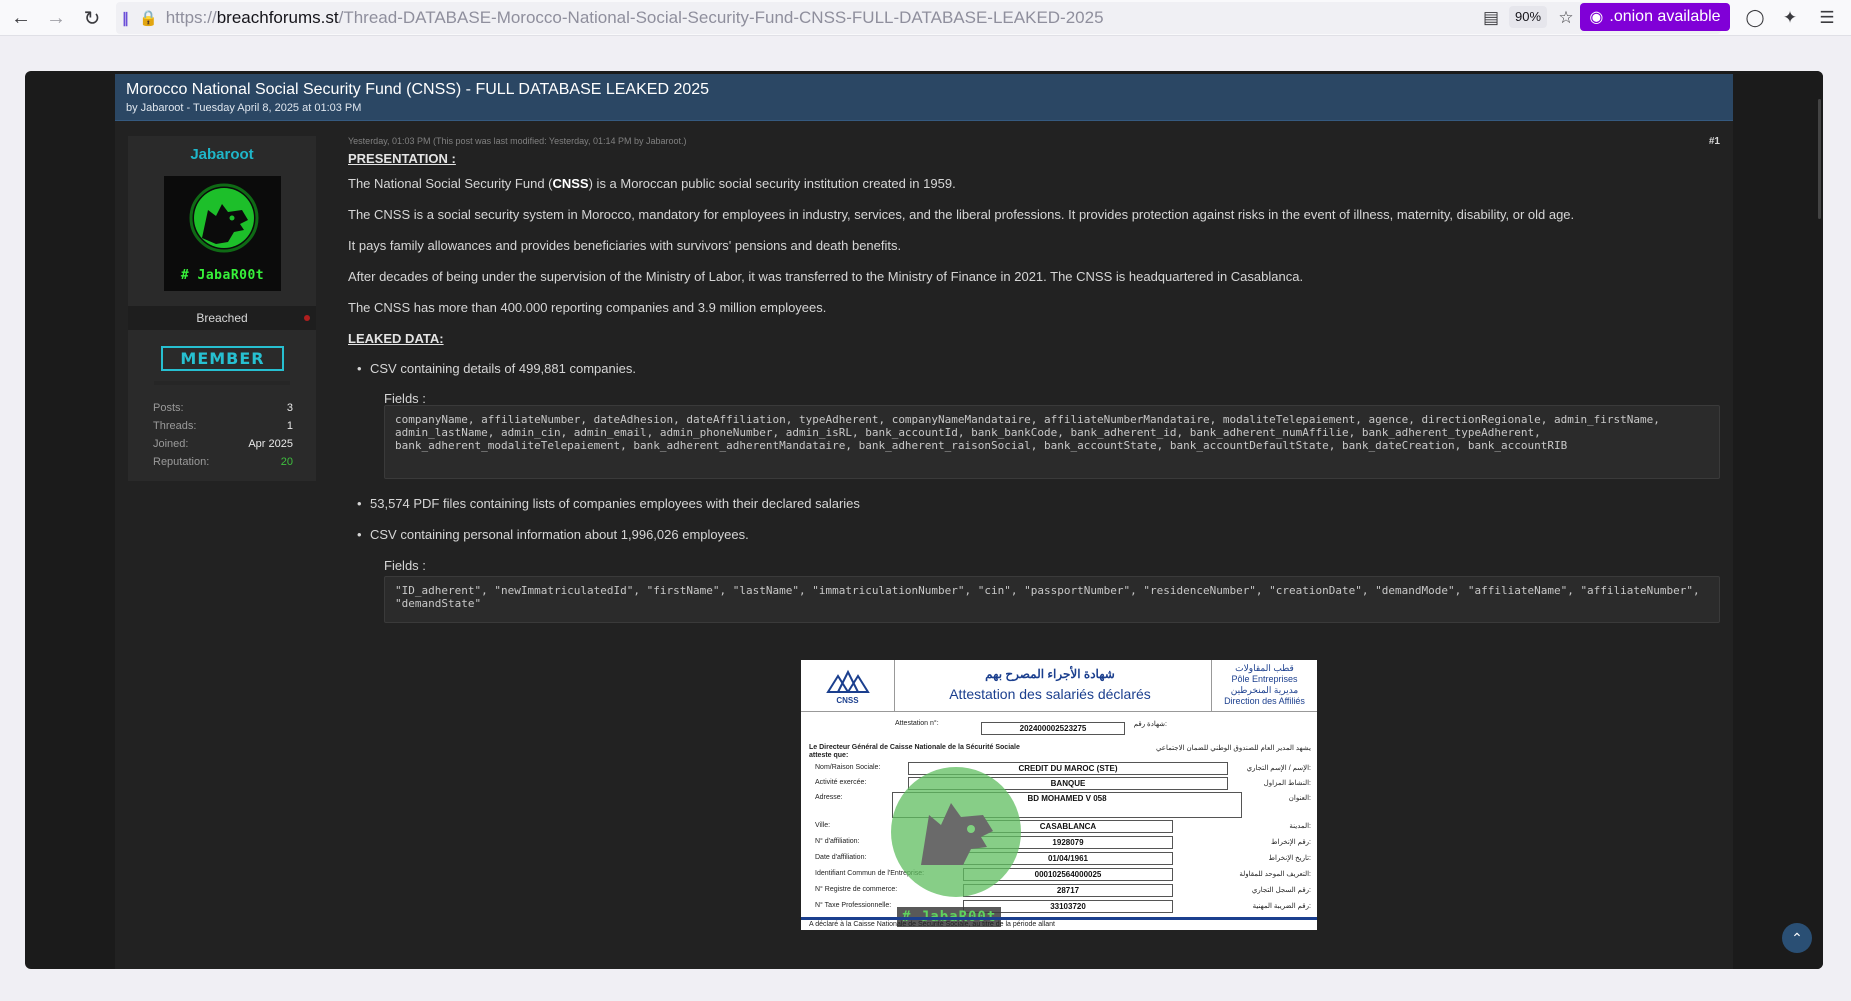 Image resolution: width=1851 pixels, height=1001 pixels. I want to click on scrollbar-thumb, so click(1819, 159).